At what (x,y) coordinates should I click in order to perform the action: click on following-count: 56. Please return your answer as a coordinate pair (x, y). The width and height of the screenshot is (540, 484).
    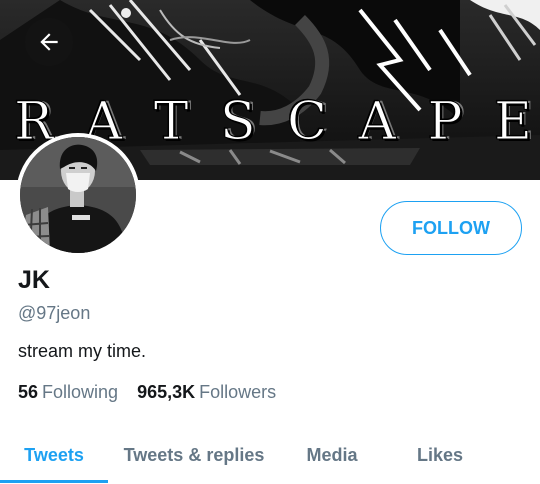
    Looking at the image, I should click on (28, 392).